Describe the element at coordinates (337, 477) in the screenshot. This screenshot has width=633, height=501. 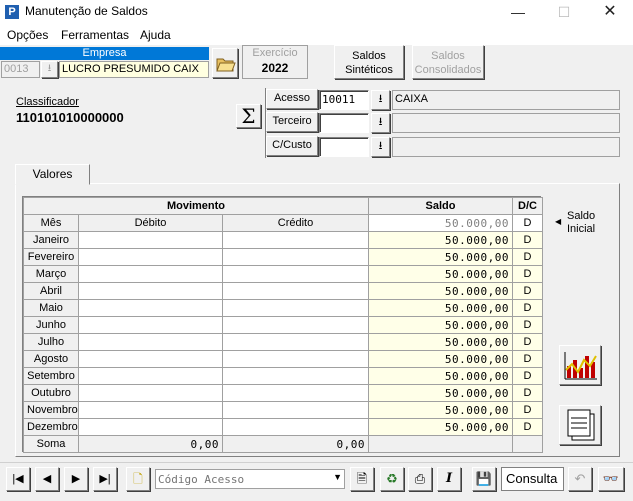
I see `chevron-down-icon: ▼` at that location.